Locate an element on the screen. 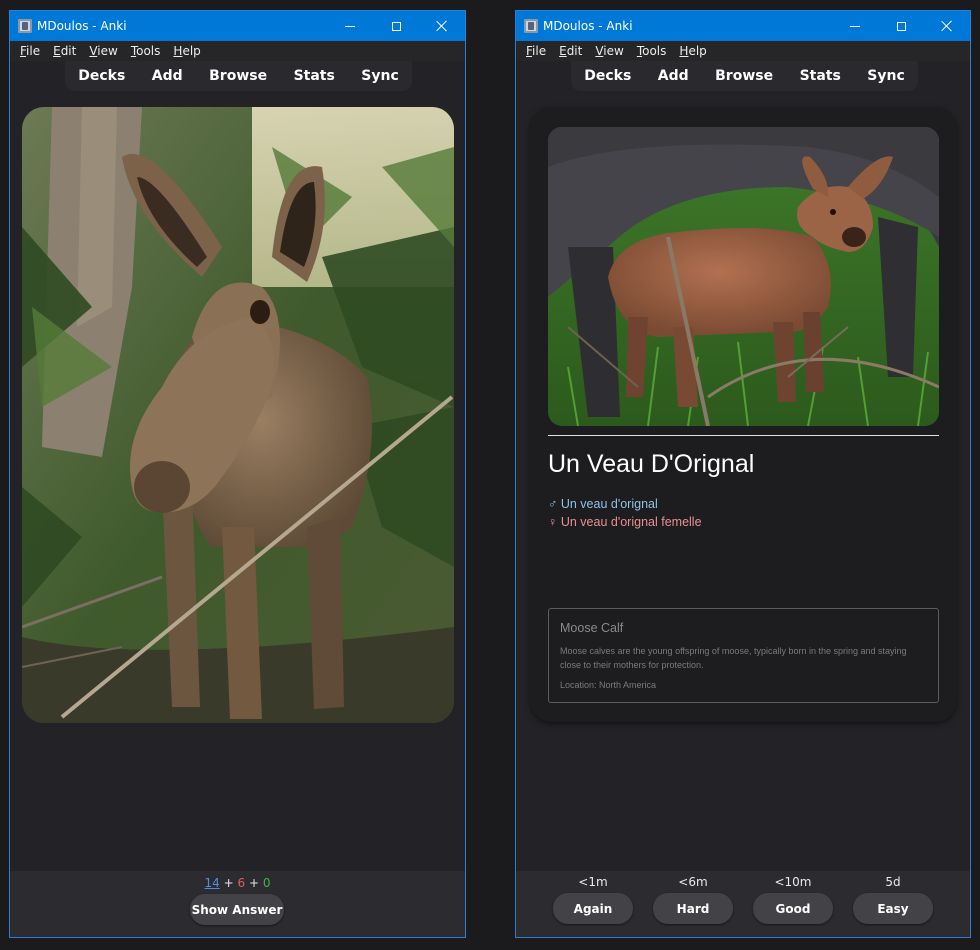  new-count: 14 is located at coordinates (212, 883).